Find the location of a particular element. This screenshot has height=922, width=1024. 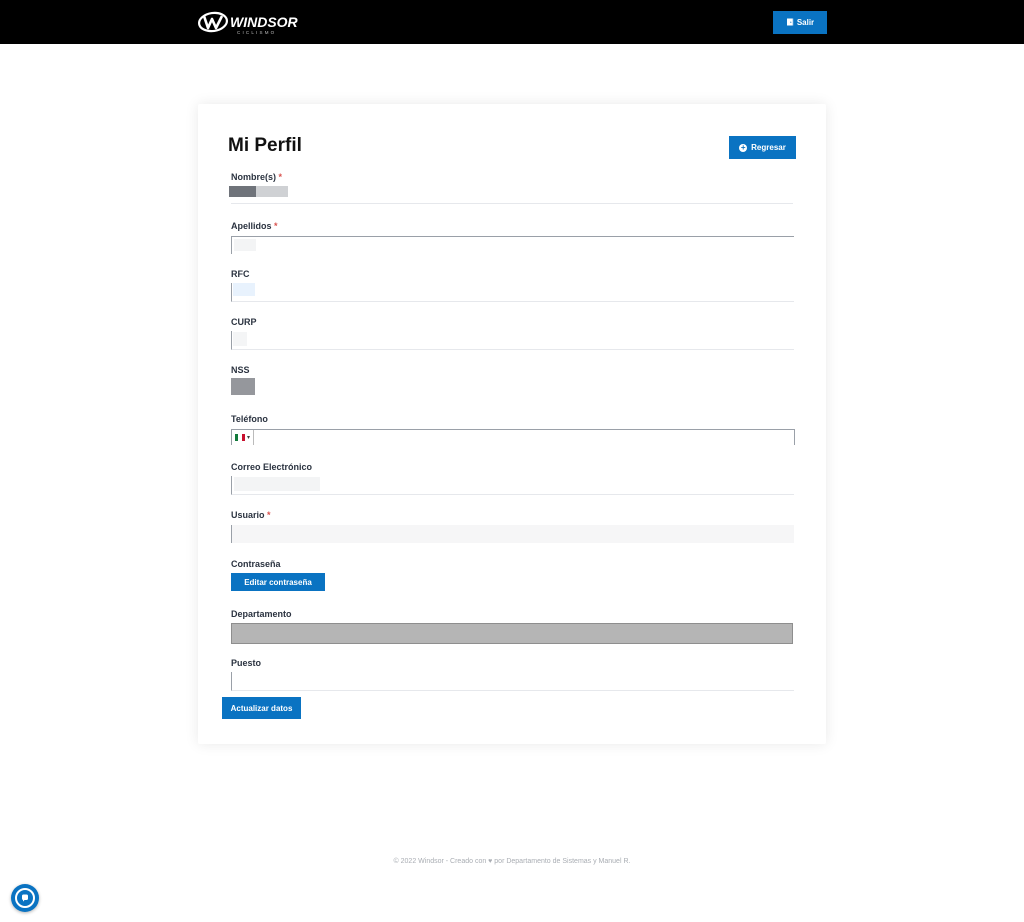

correo-label: Correo Electrónico is located at coordinates (272, 467).